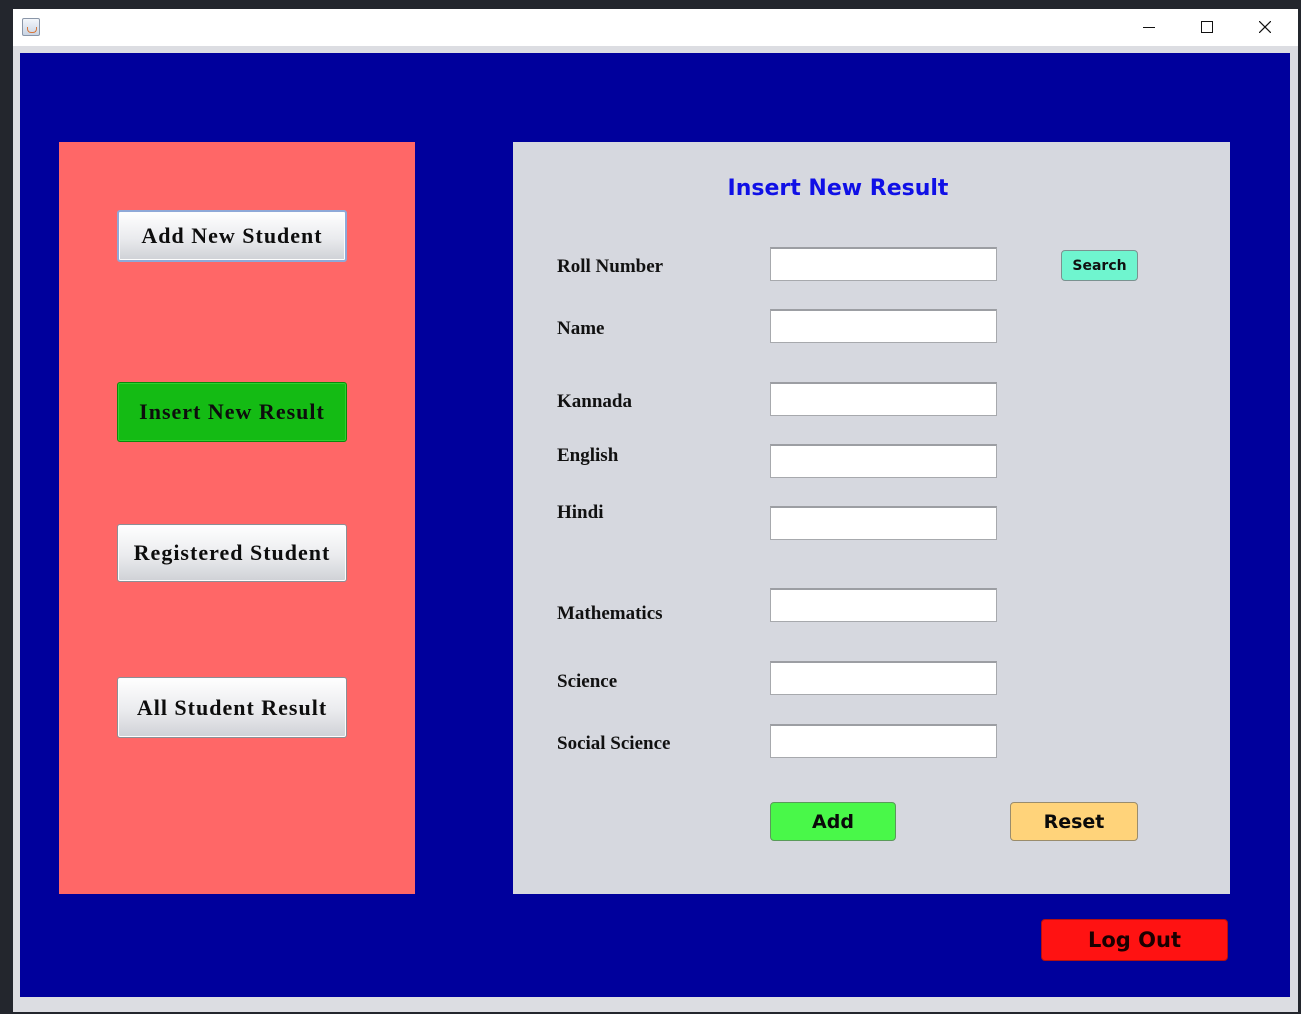 Image resolution: width=1301 pixels, height=1014 pixels. What do you see at coordinates (883, 605) in the screenshot?
I see `mathematics-input` at bounding box center [883, 605].